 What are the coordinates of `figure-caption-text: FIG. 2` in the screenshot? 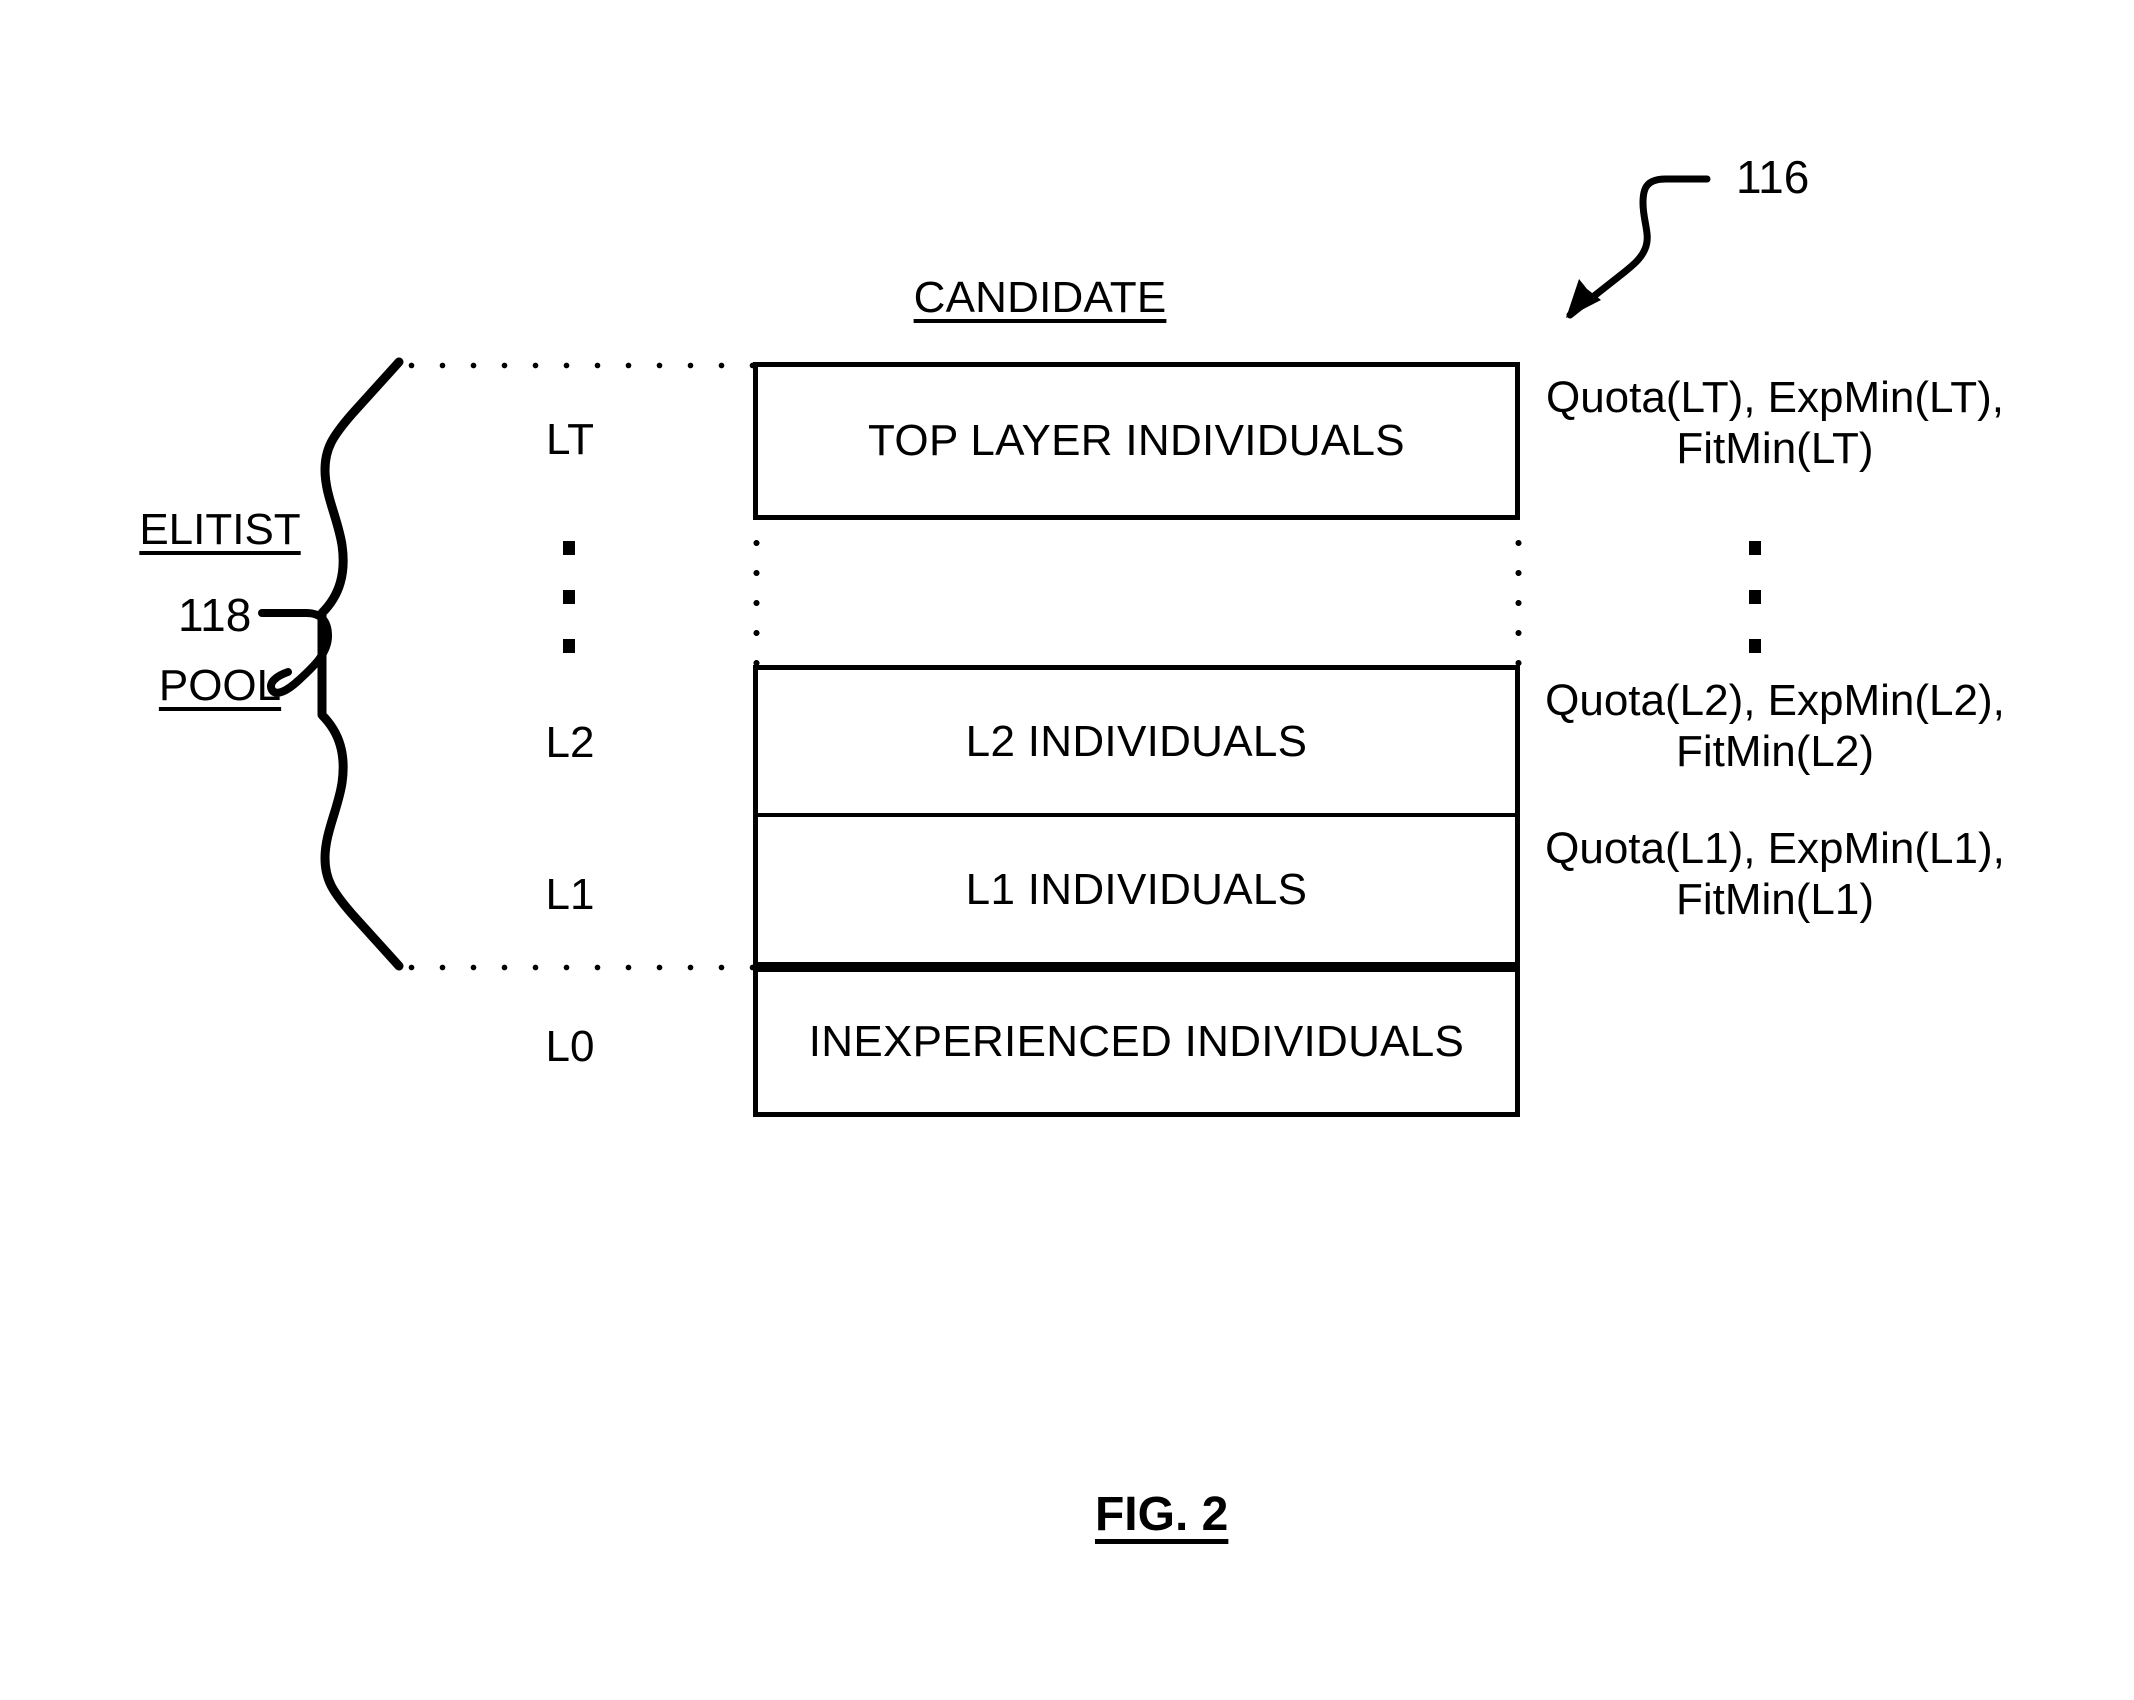 It's located at (1161, 1514).